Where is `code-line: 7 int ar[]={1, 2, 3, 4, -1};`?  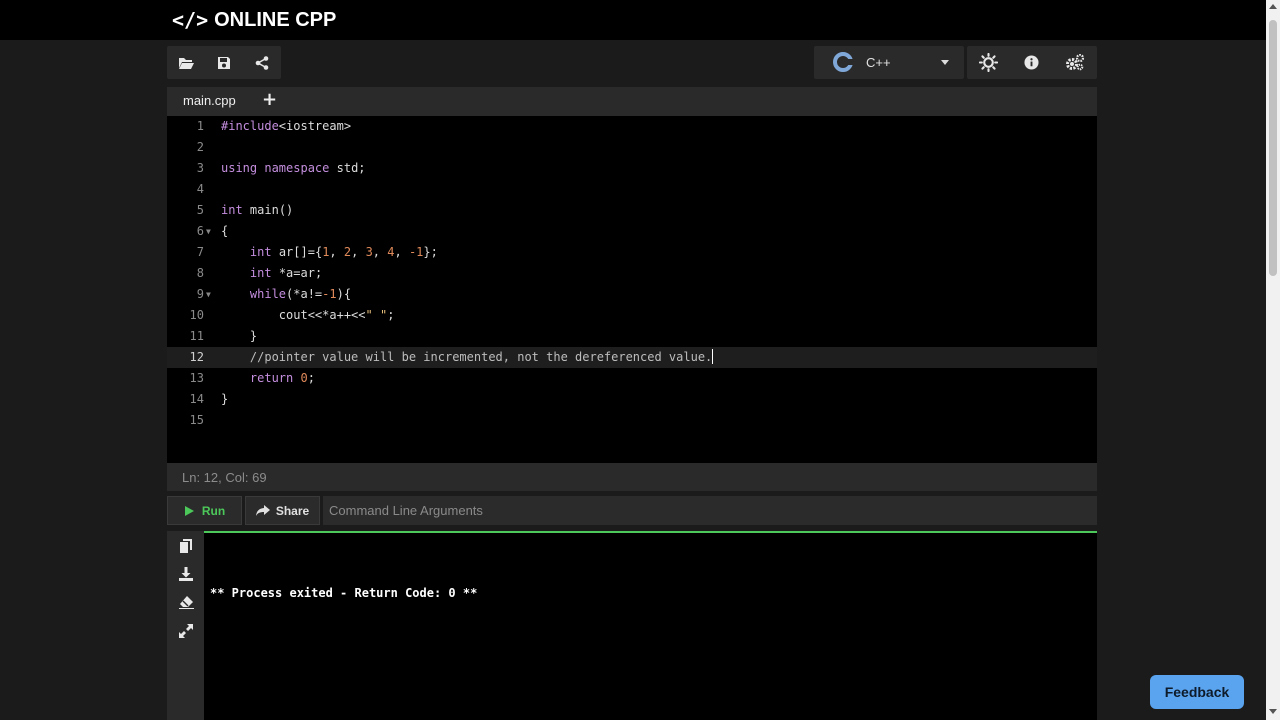
code-line: 7 int ar[]={1, 2, 3, 4, -1}; is located at coordinates (632, 252).